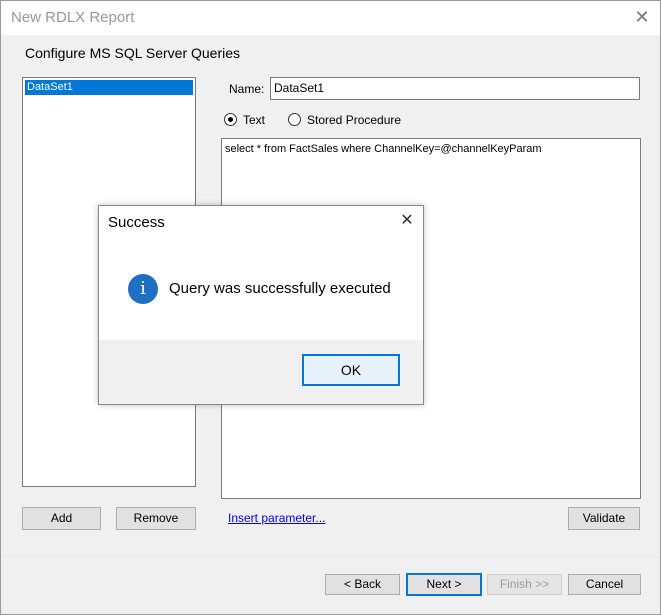 This screenshot has height=615, width=661. Describe the element at coordinates (143, 289) in the screenshot. I see `info-icon: i` at that location.